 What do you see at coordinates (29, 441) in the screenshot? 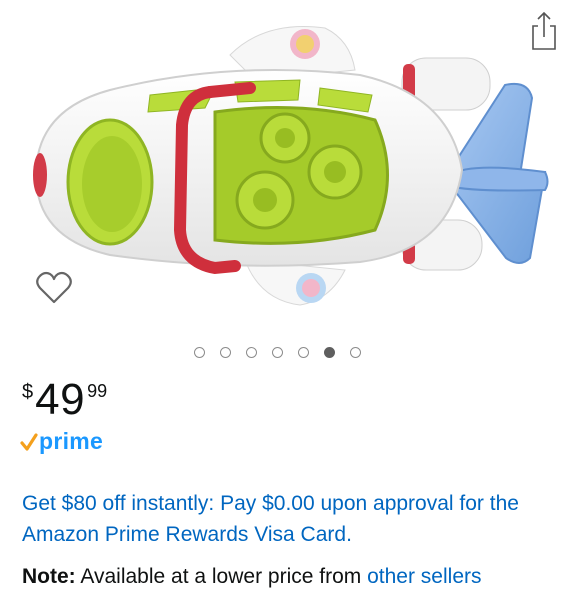
I see `prime-check-icon` at bounding box center [29, 441].